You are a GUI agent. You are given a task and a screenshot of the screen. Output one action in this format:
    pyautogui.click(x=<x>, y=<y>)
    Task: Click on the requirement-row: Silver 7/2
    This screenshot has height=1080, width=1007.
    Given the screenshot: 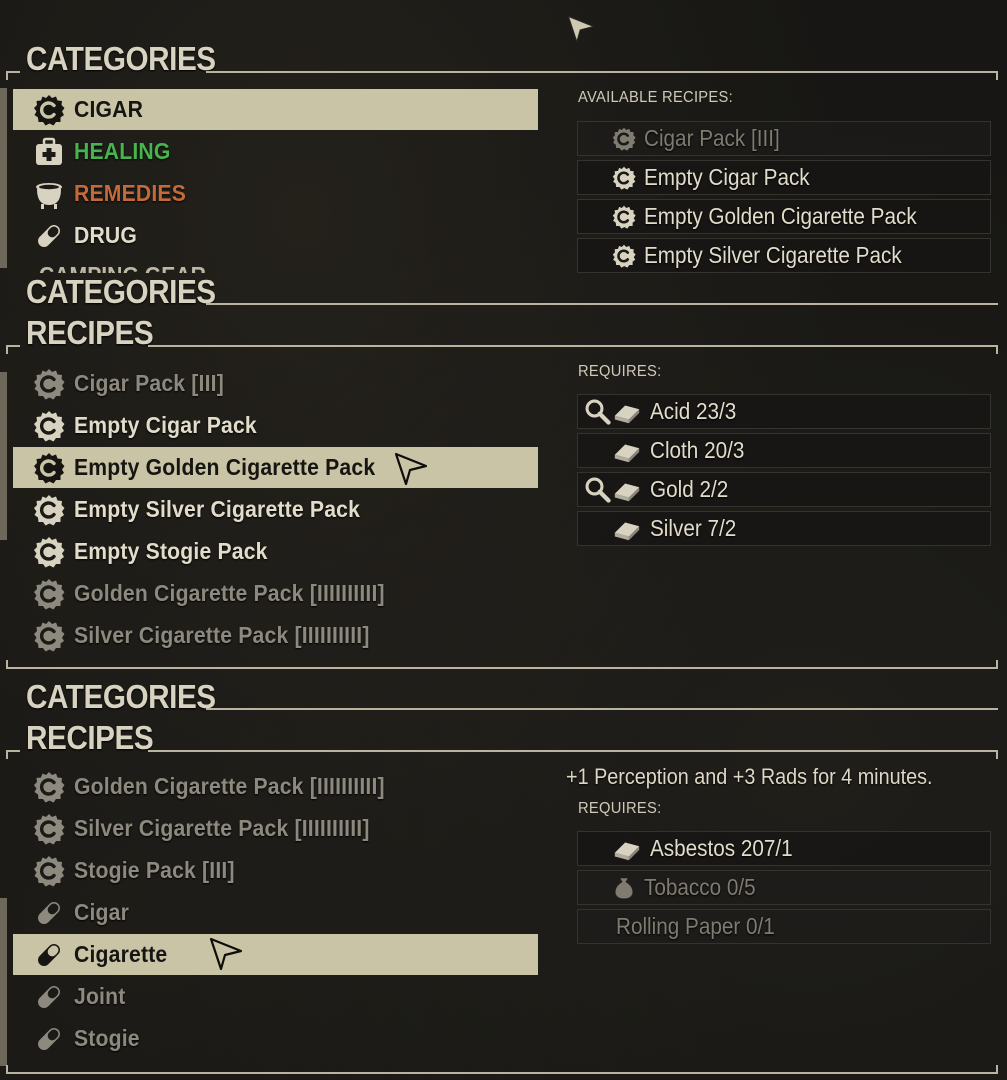 What is the action you would take?
    pyautogui.click(x=784, y=528)
    